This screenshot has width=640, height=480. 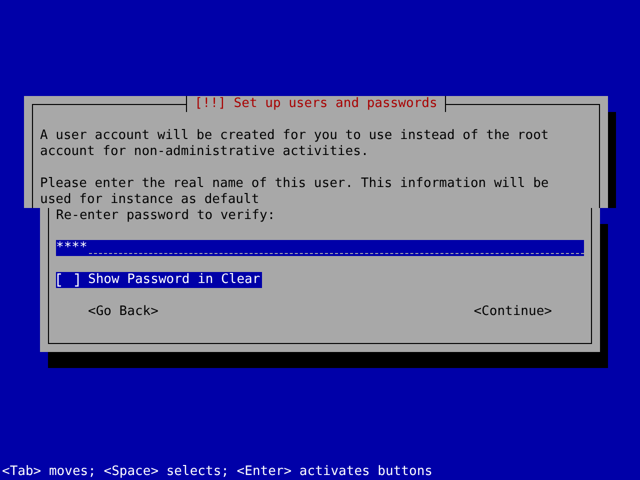 I want to click on go-back-button: <Go Back>, so click(x=123, y=312).